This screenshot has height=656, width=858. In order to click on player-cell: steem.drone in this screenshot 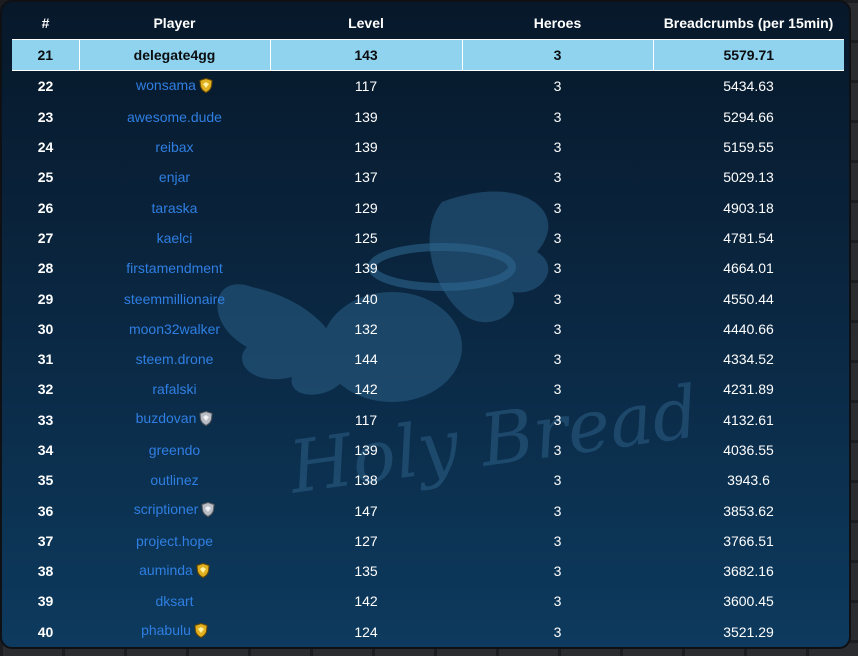, I will do `click(174, 359)`.